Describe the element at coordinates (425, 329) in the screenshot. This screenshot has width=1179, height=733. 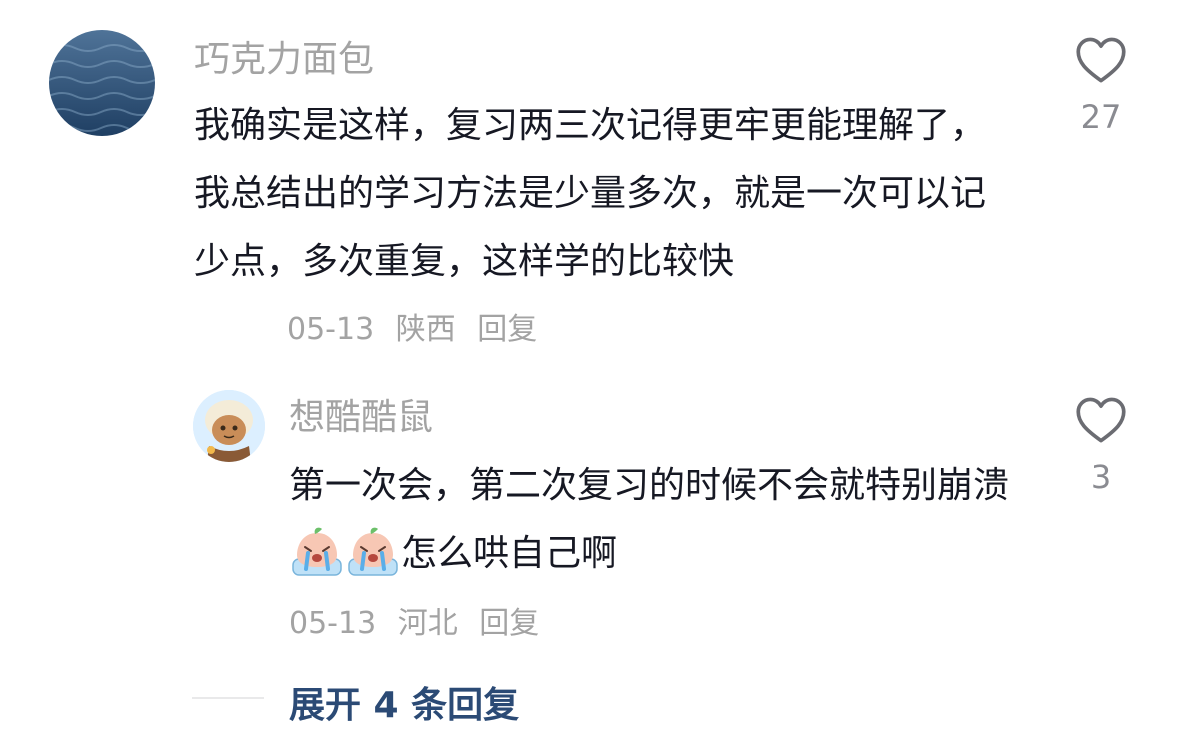
I see `comment-location: 陕西` at that location.